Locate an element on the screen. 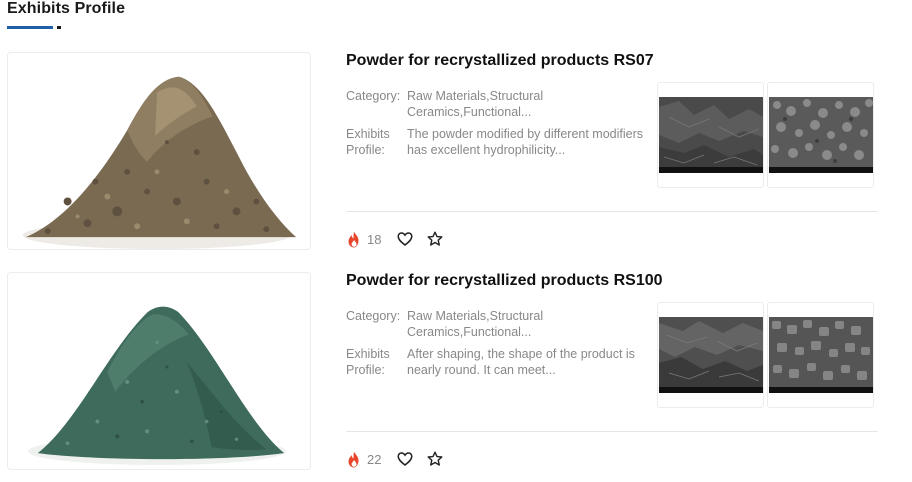  product-title: Powder for recrystallized products RS07 is located at coordinates (500, 61).